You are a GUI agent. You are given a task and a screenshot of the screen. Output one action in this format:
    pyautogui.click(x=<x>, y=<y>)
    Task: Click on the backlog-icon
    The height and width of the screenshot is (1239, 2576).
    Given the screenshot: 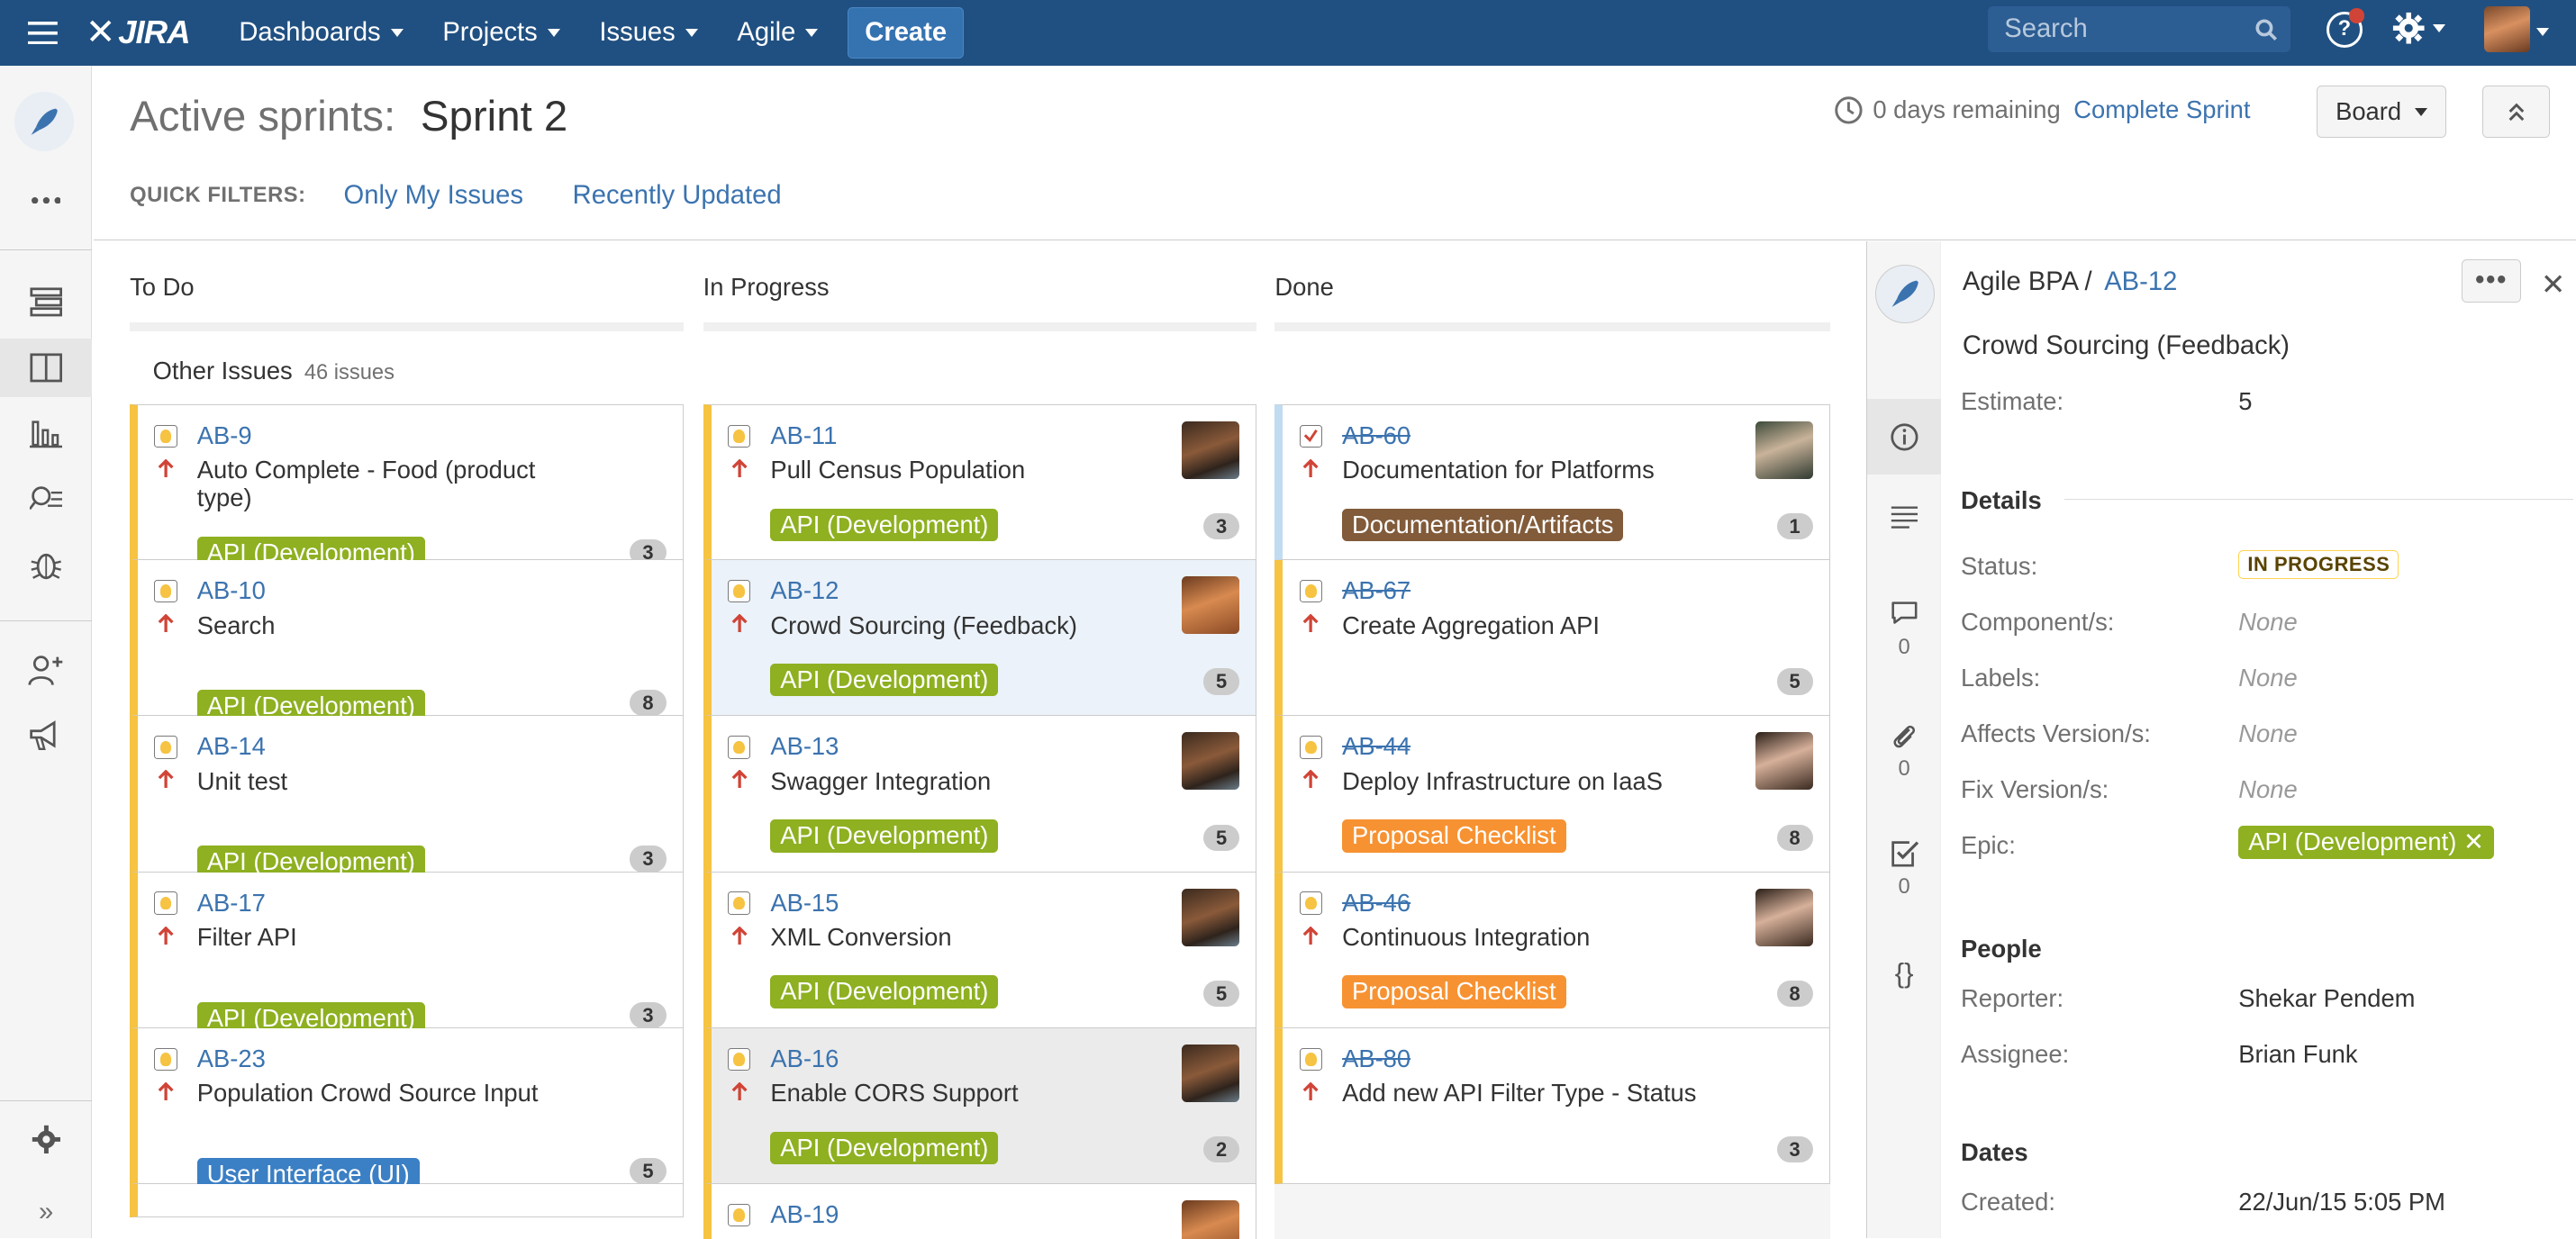 What is the action you would take?
    pyautogui.click(x=46, y=302)
    